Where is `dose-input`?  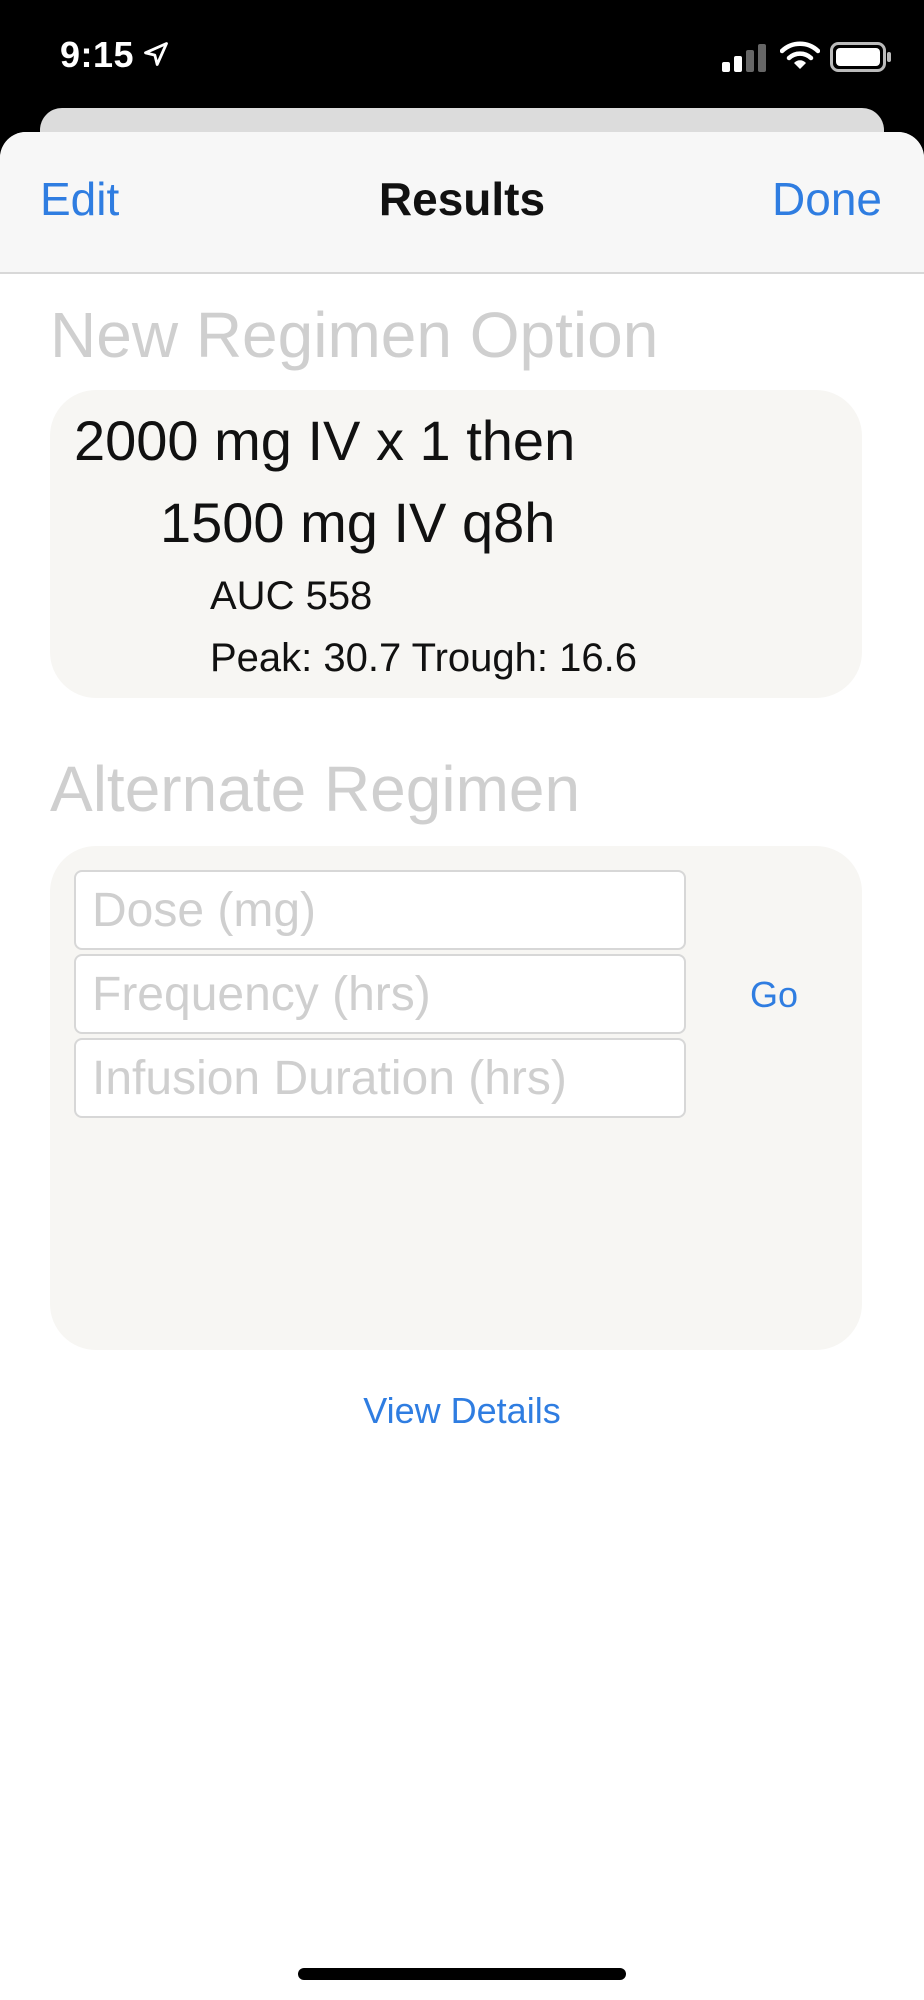
dose-input is located at coordinates (380, 910).